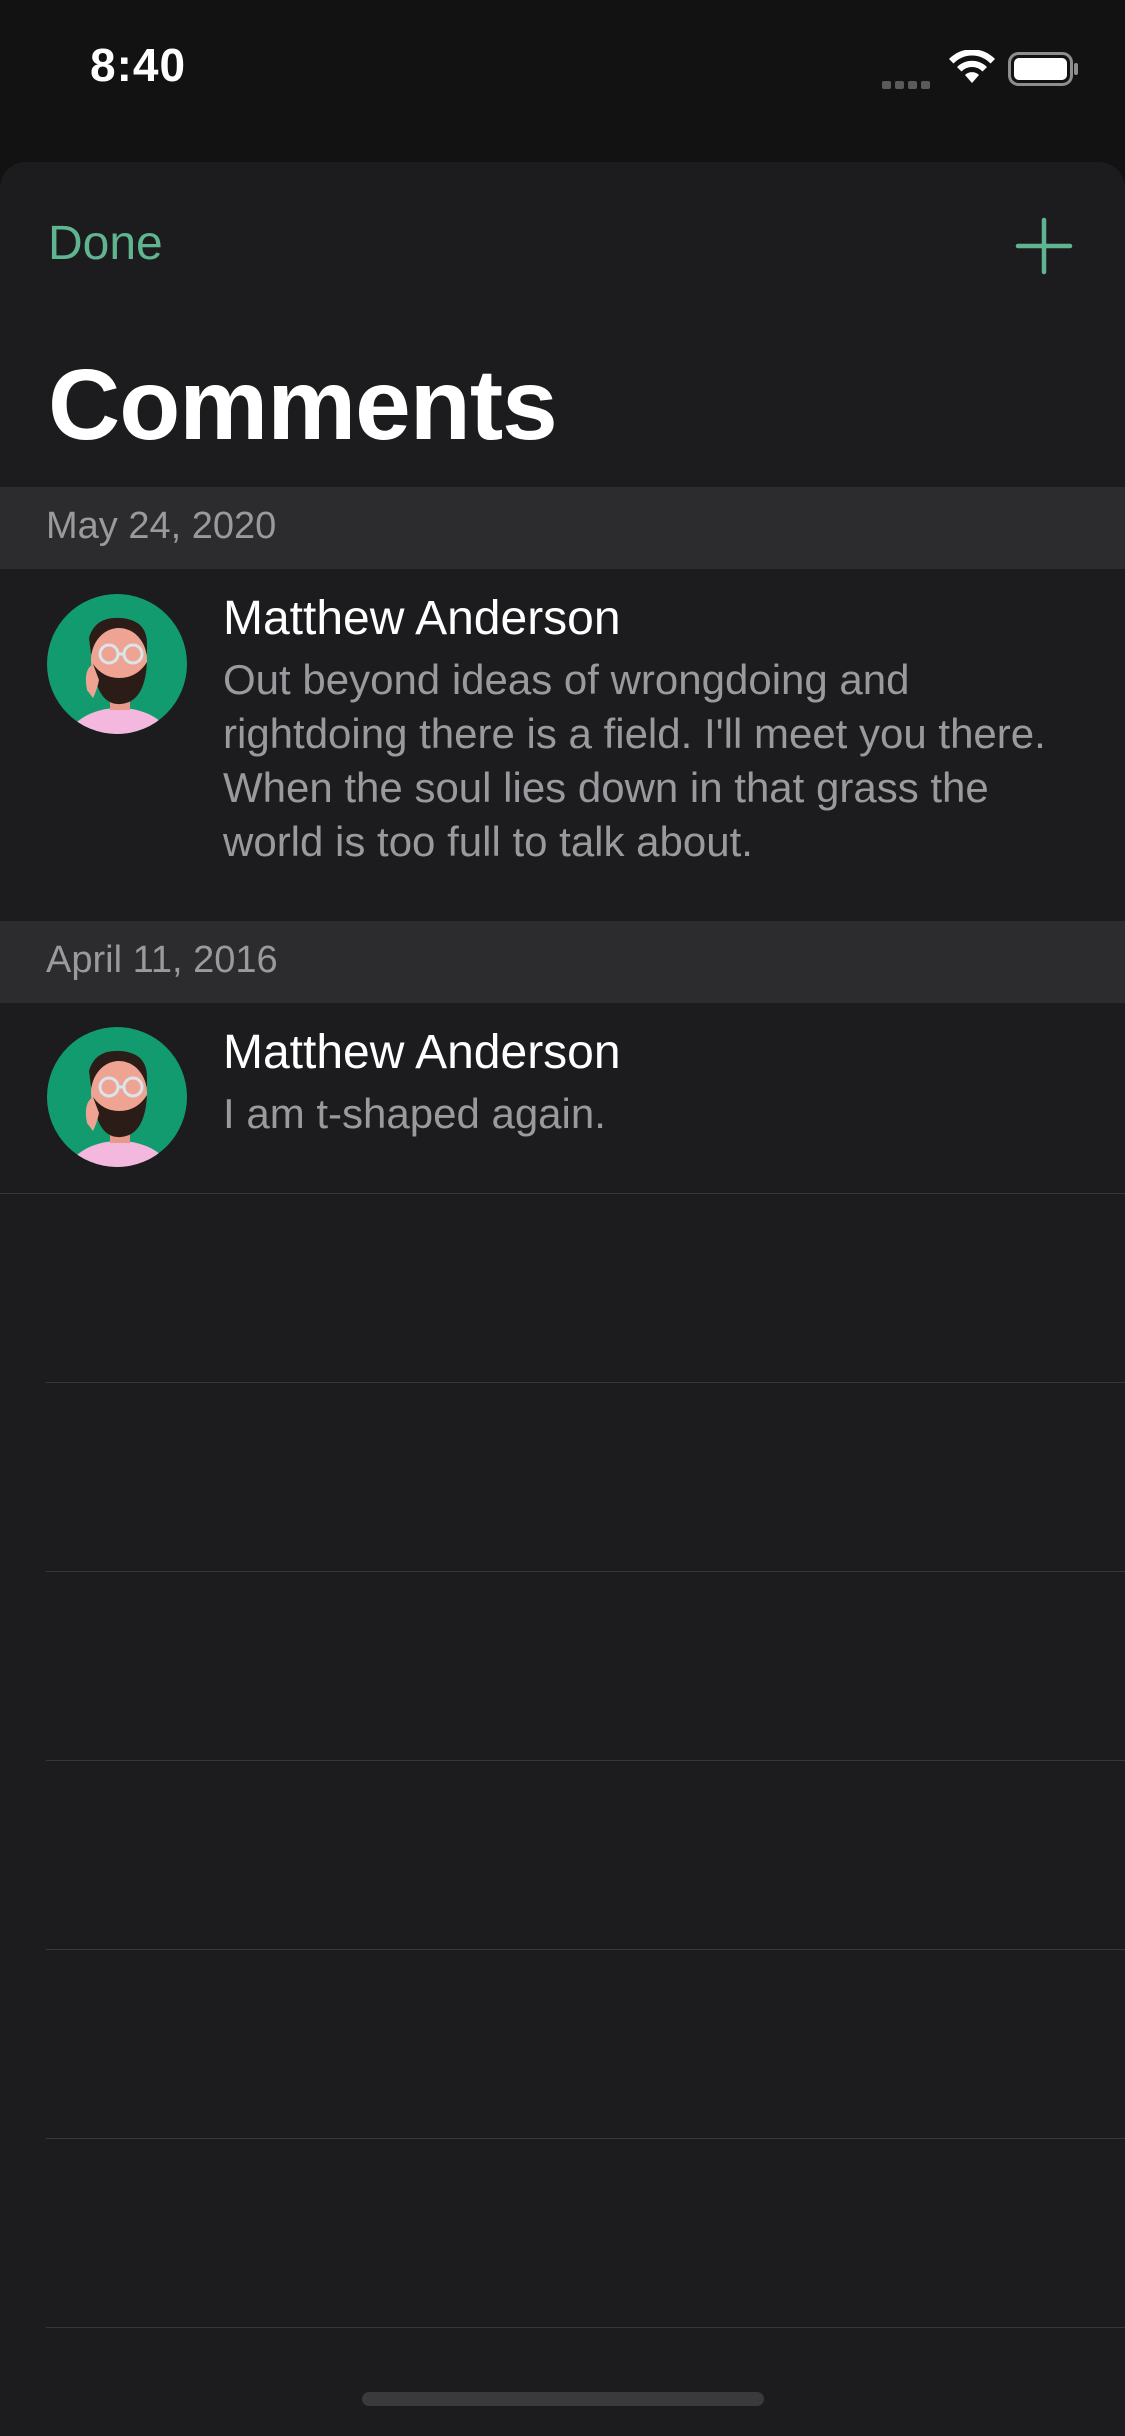 This screenshot has width=1125, height=2436. Describe the element at coordinates (161, 526) in the screenshot. I see `section-date: May 24, 2020` at that location.